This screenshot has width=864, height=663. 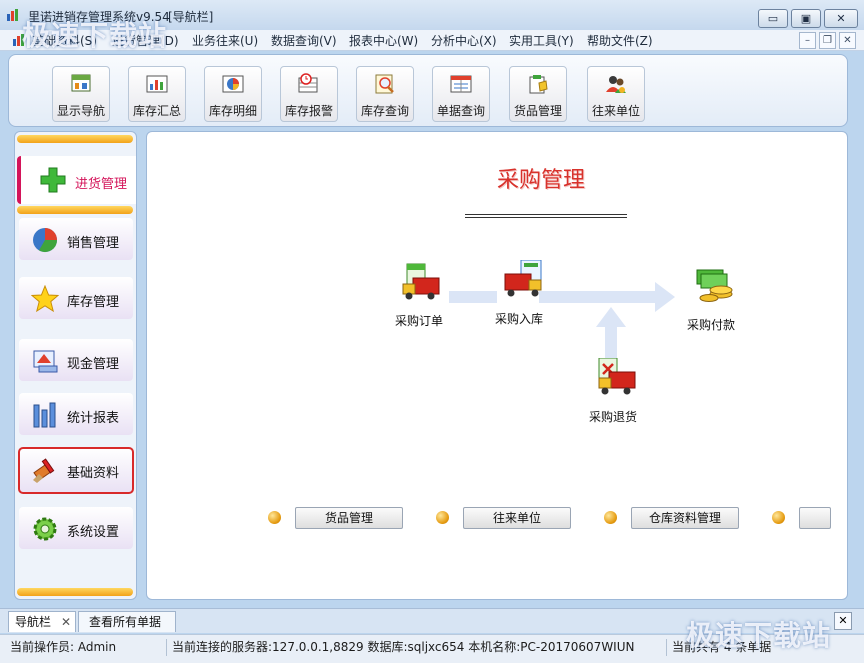 I want to click on sidebar-top-strip, so click(x=75, y=139).